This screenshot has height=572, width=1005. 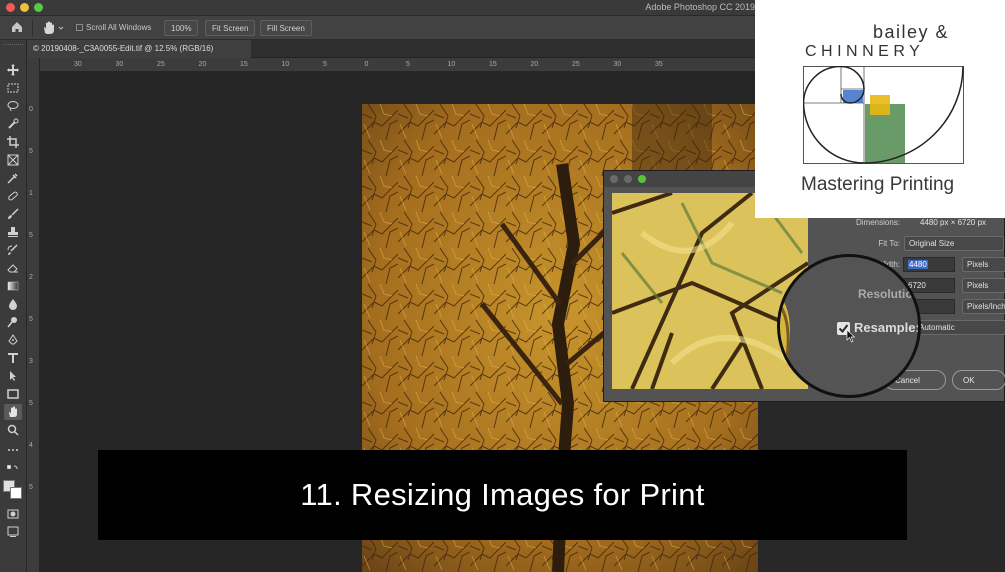 What do you see at coordinates (79, 27) in the screenshot?
I see `scroll-all-windows-checkbox` at bounding box center [79, 27].